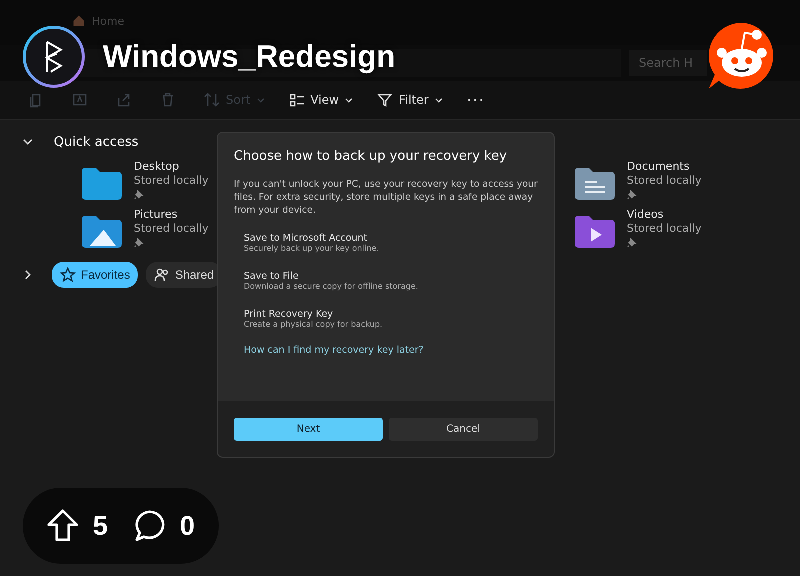  I want to click on comment-icon, so click(150, 526).